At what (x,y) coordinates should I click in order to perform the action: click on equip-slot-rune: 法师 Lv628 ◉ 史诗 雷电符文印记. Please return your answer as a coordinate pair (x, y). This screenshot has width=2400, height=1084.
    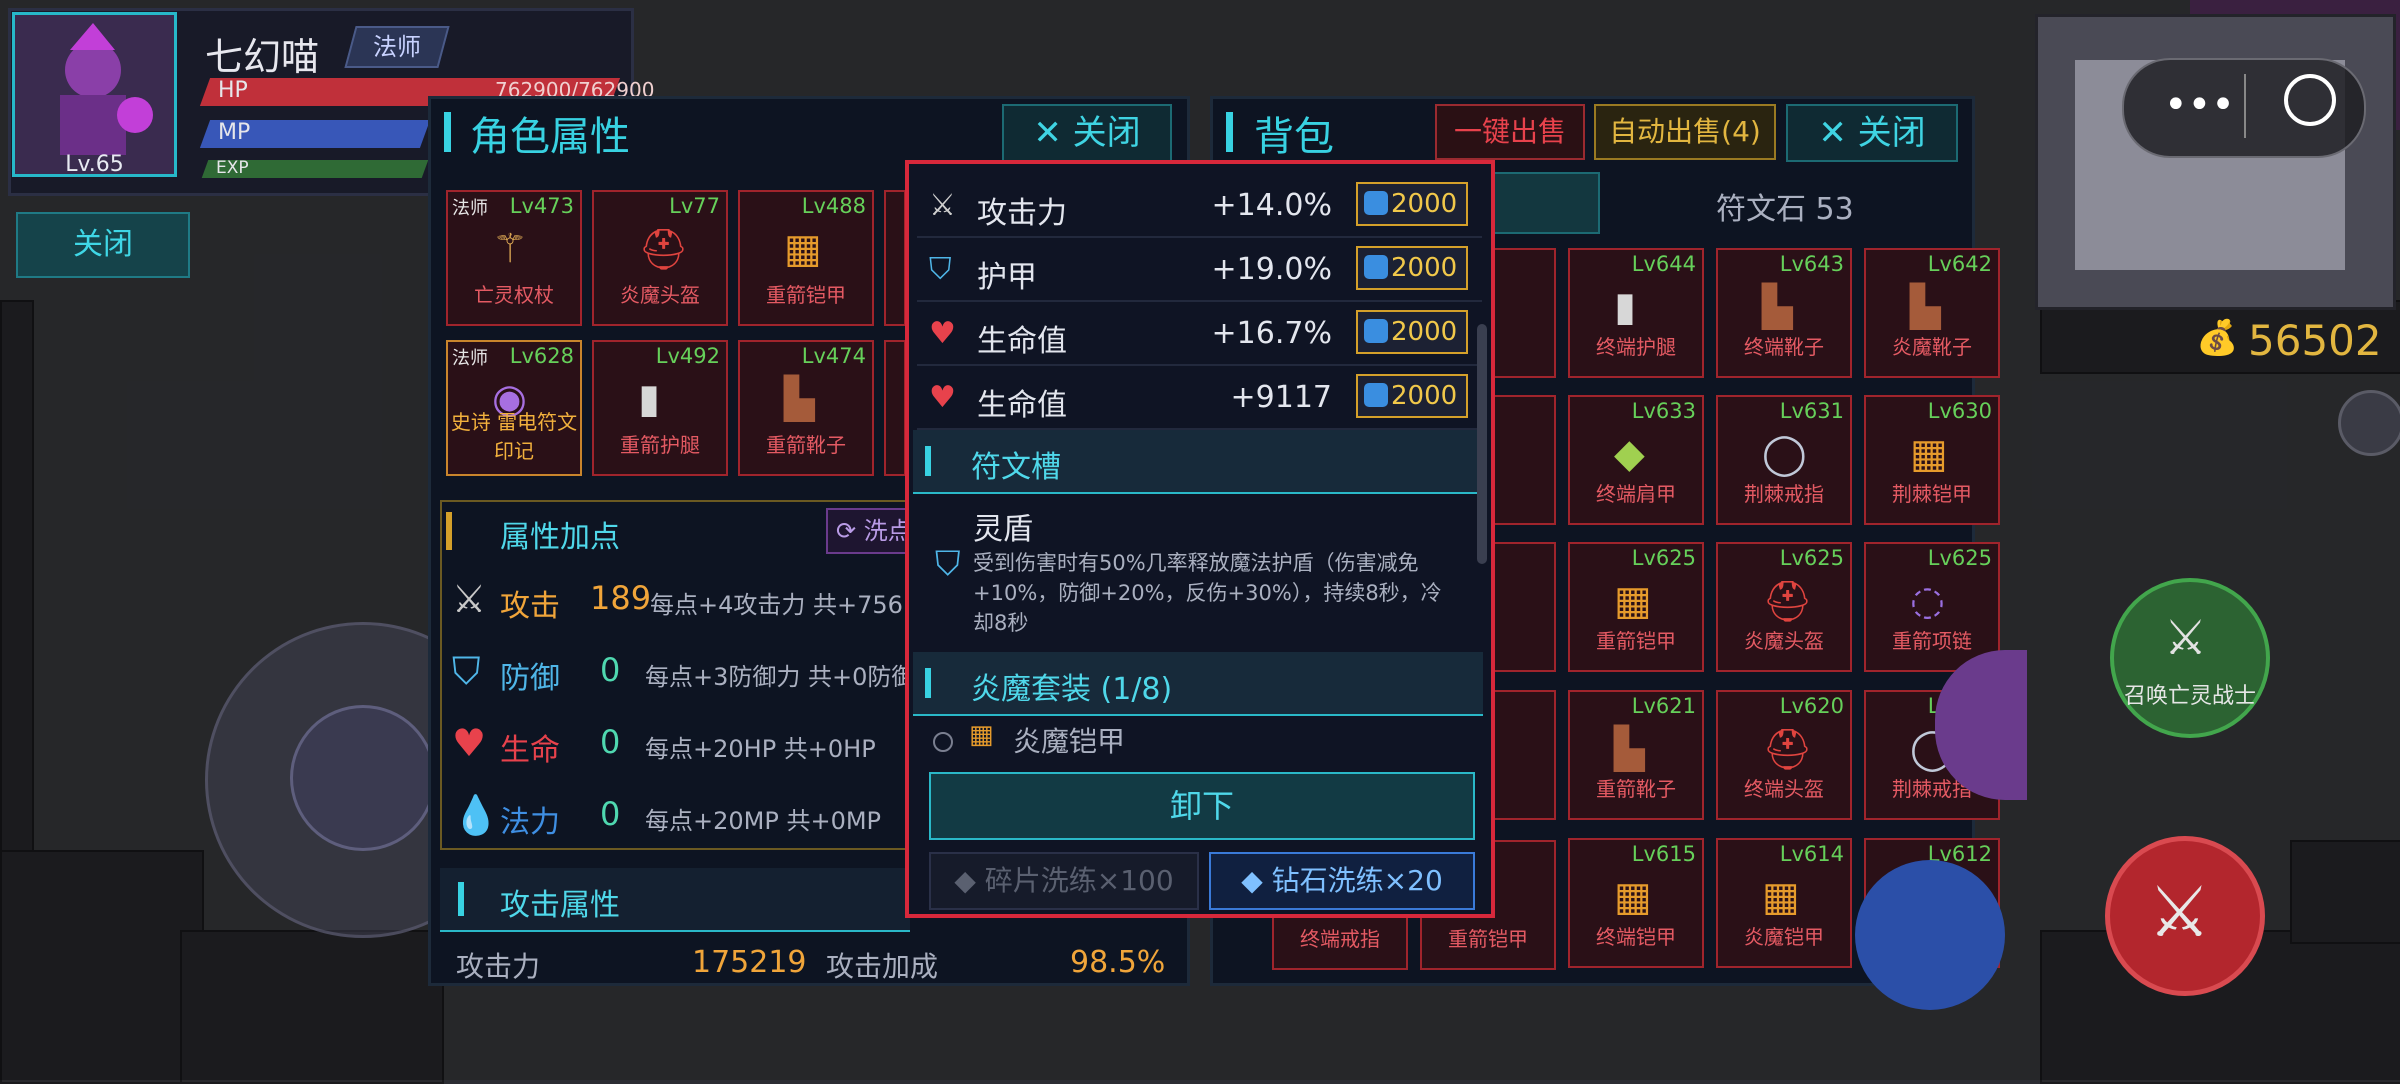
    Looking at the image, I should click on (514, 408).